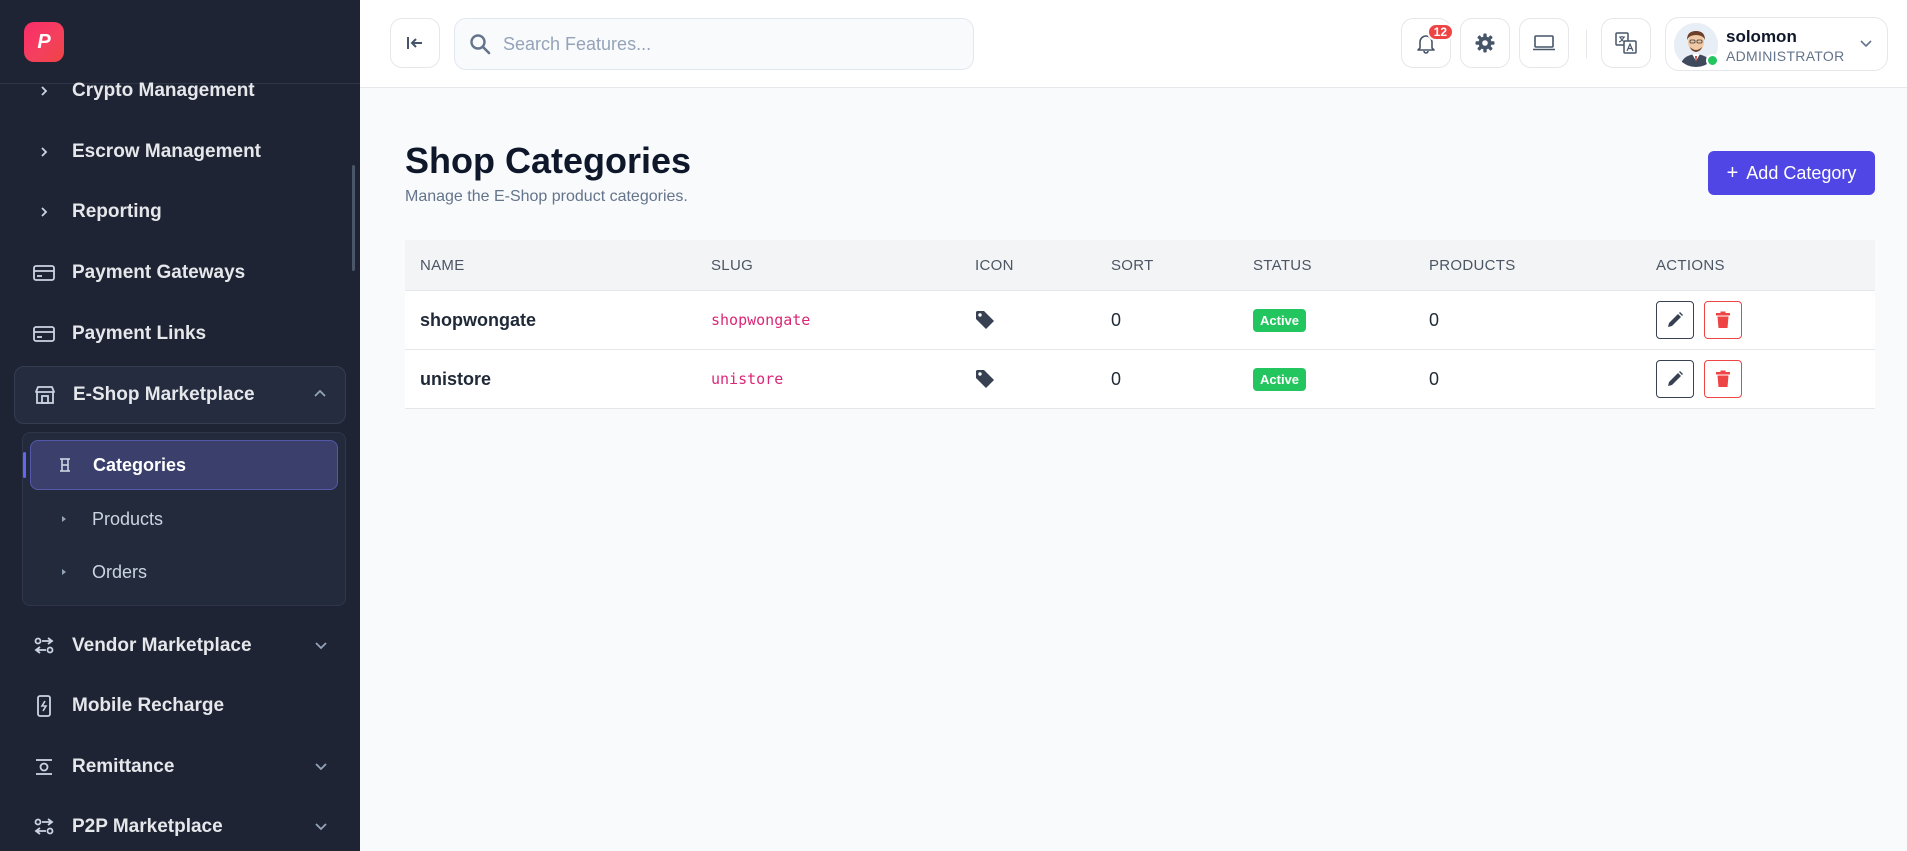 This screenshot has height=851, width=1907. What do you see at coordinates (164, 394) in the screenshot?
I see `sidebar-item-label: E-Shop Marketplace` at bounding box center [164, 394].